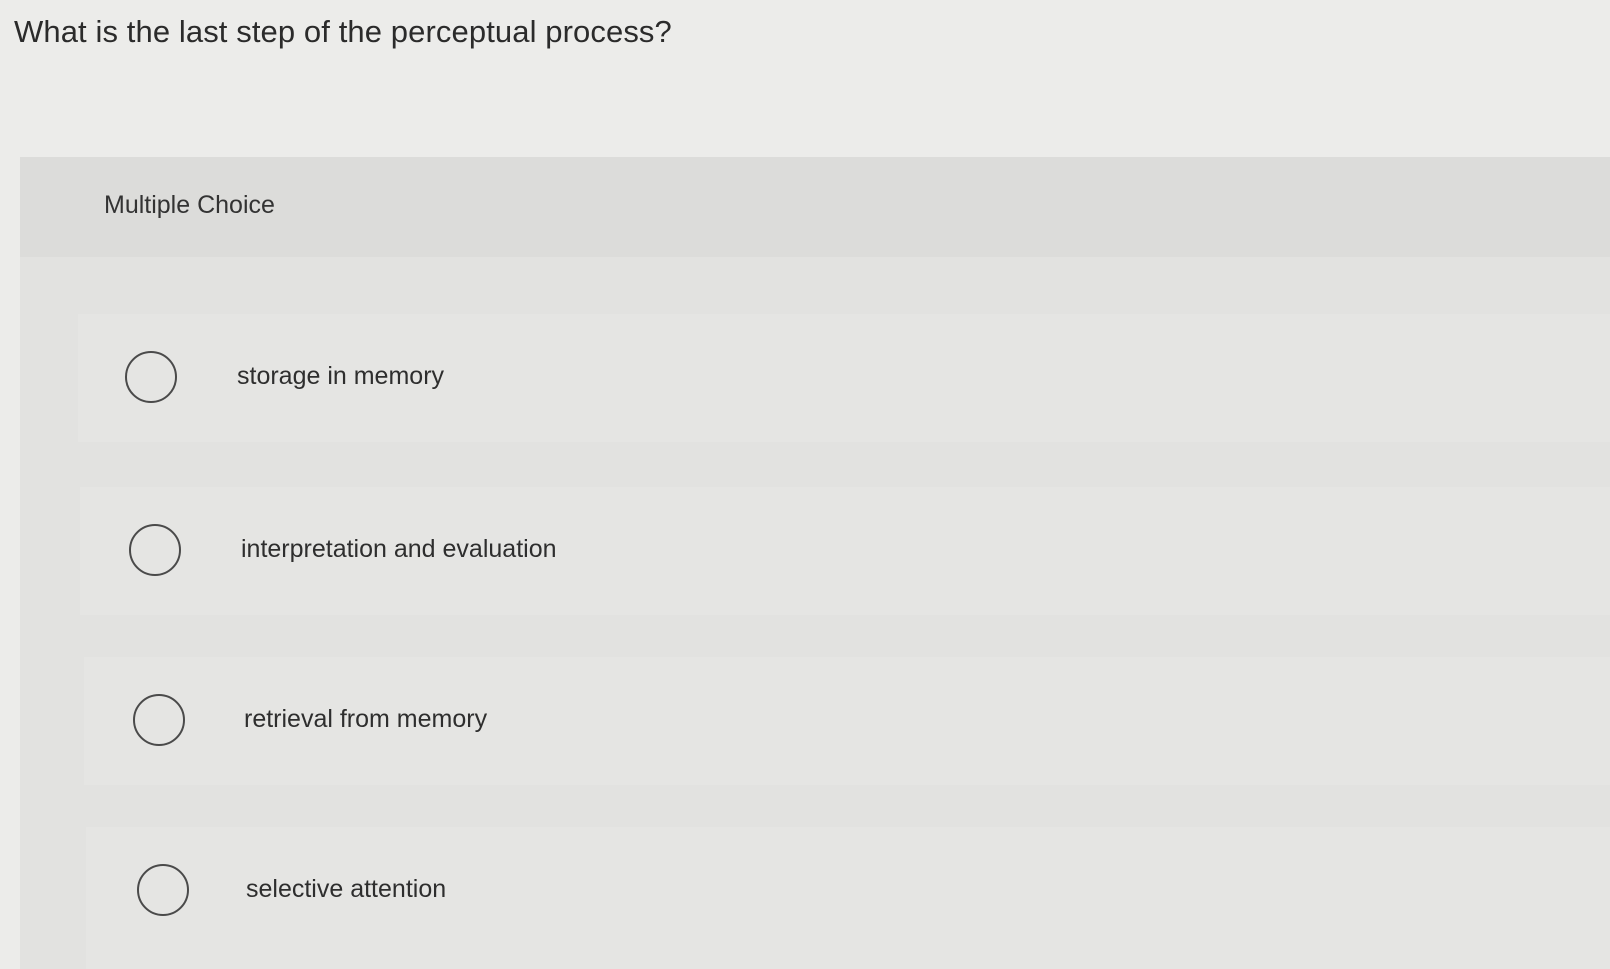 The width and height of the screenshot is (1610, 969). Describe the element at coordinates (845, 551) in the screenshot. I see `answer-option: interpretation and evaluation` at that location.